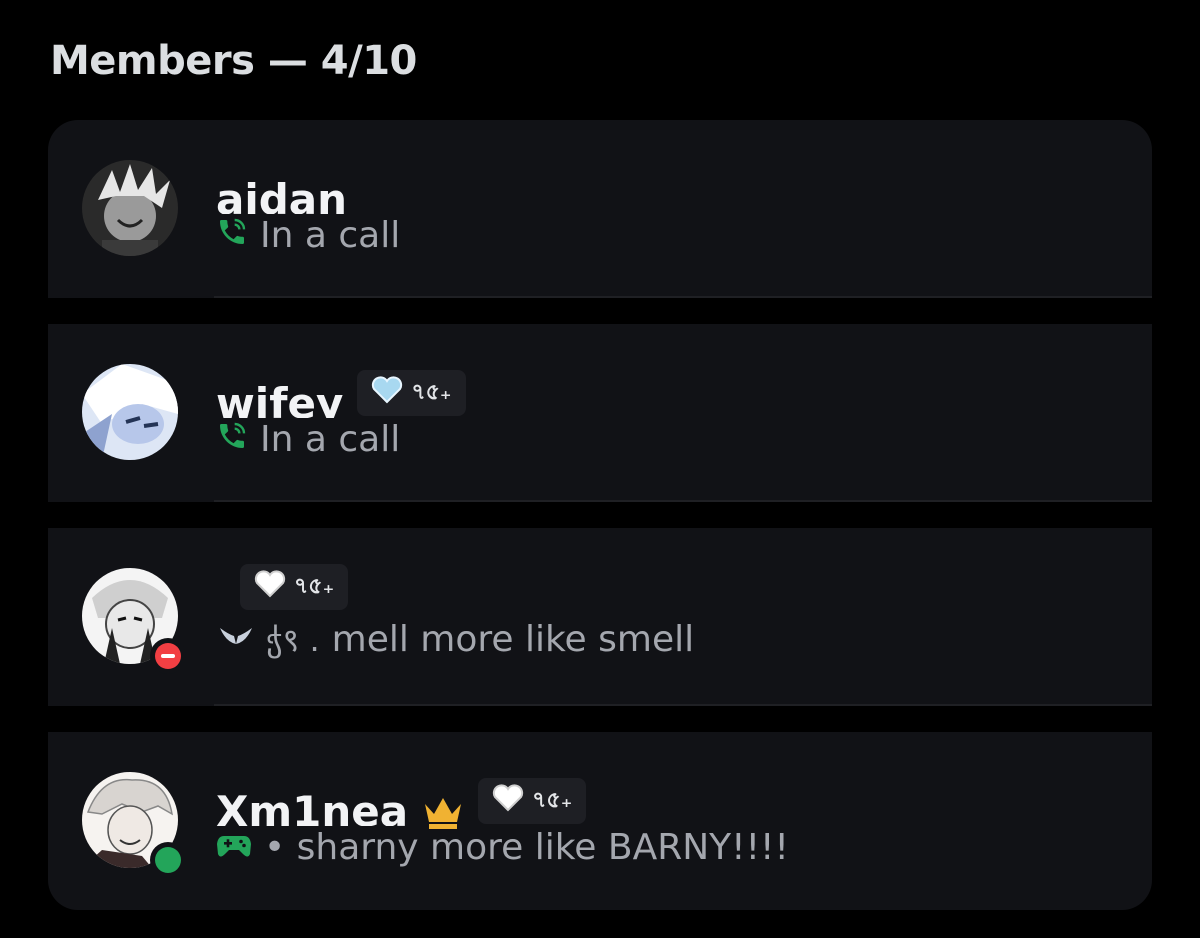  I want to click on member-status-text: • sharny more like BARNY!!!!, so click(526, 847).